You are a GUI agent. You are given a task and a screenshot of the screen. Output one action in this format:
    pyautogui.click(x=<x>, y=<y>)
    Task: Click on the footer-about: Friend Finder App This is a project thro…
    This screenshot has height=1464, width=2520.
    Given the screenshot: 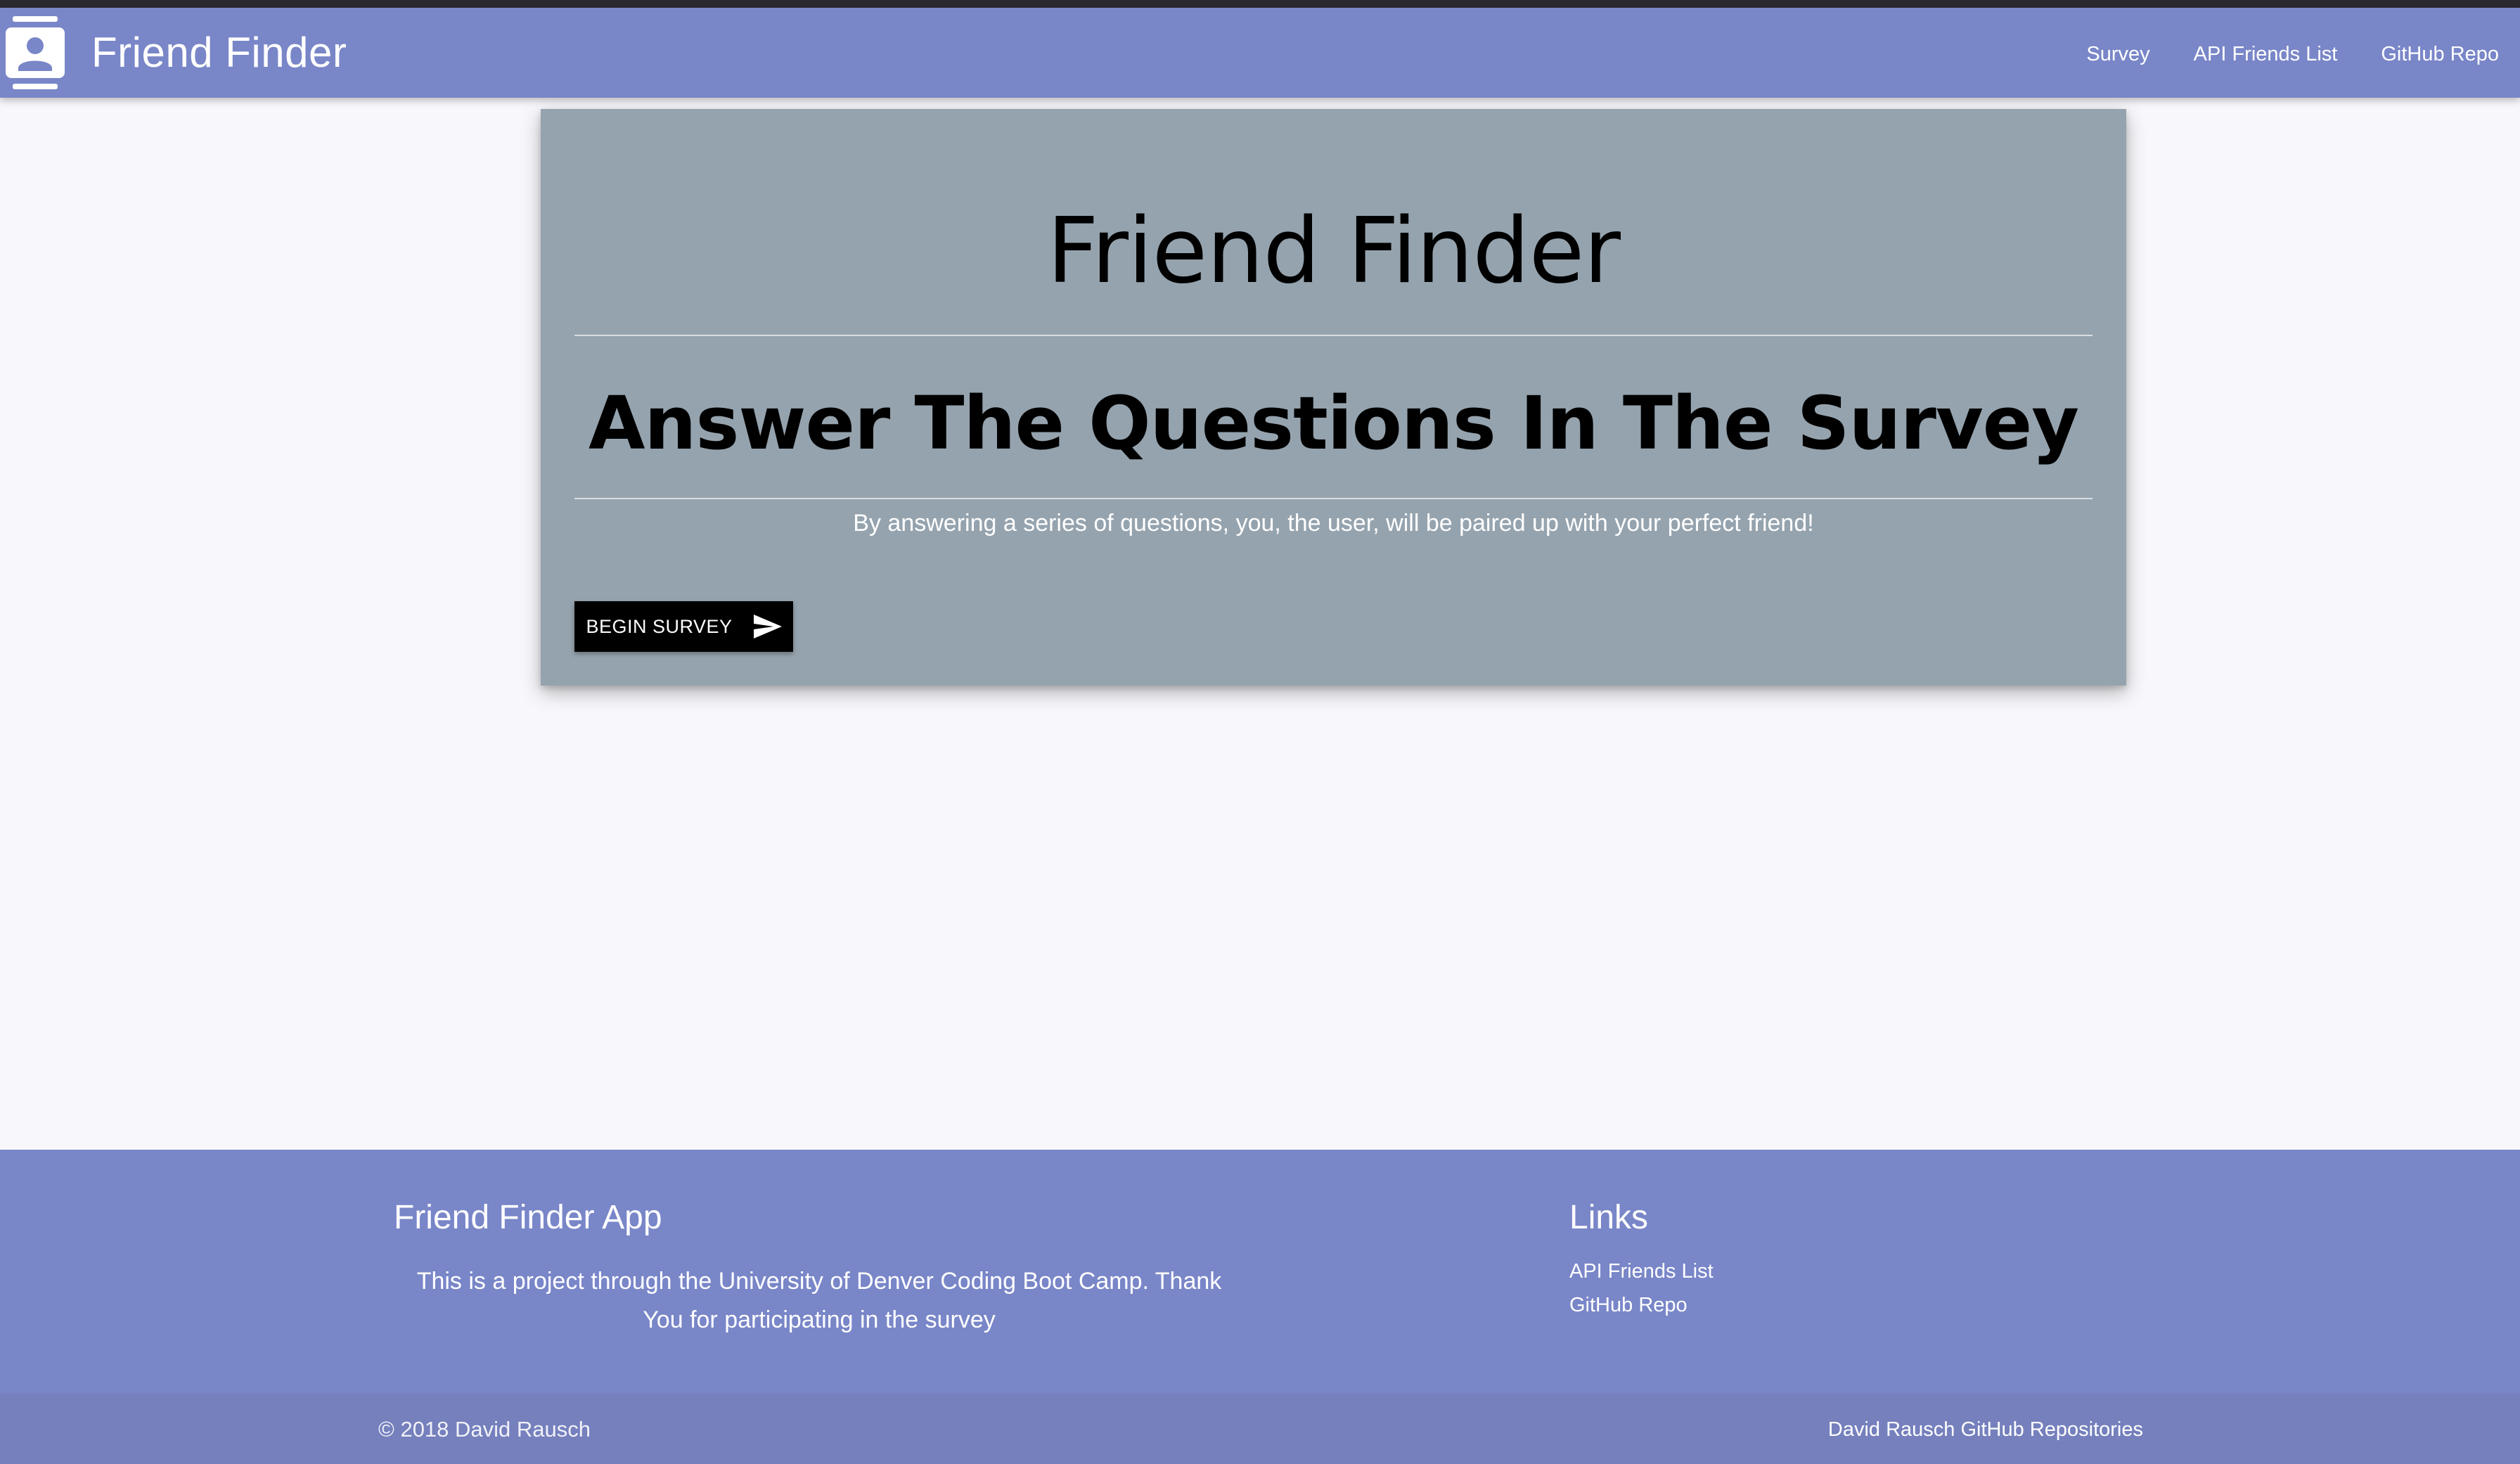 What is the action you would take?
    pyautogui.click(x=819, y=1269)
    